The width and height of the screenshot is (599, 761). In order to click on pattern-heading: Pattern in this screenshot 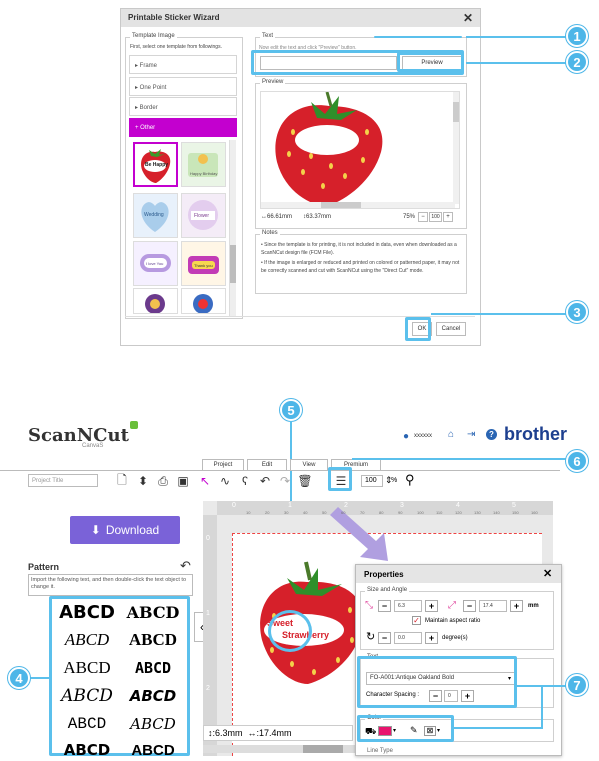, I will do `click(44, 567)`.